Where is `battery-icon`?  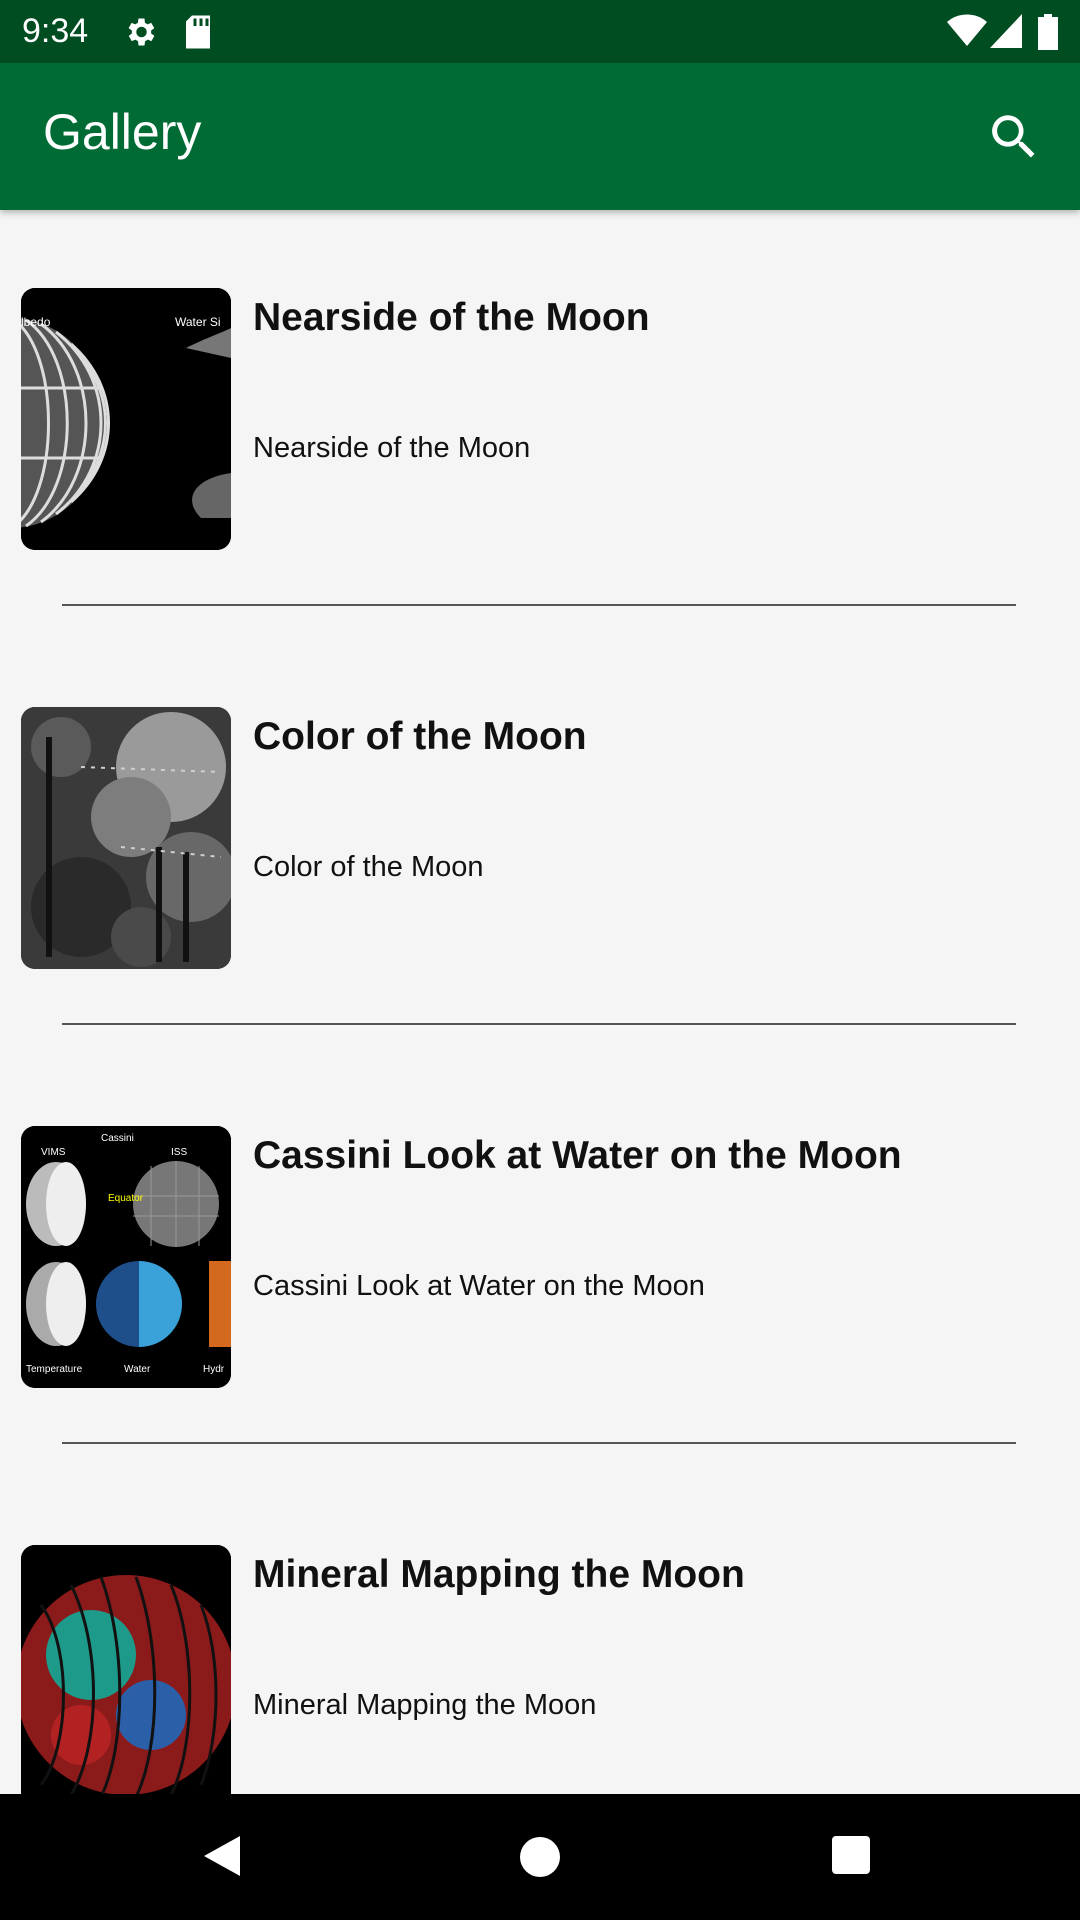
battery-icon is located at coordinates (1048, 34).